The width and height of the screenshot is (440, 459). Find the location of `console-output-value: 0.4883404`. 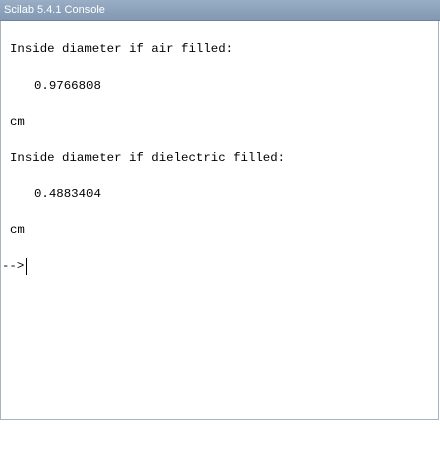

console-output-value: 0.4883404 is located at coordinates (67, 194).